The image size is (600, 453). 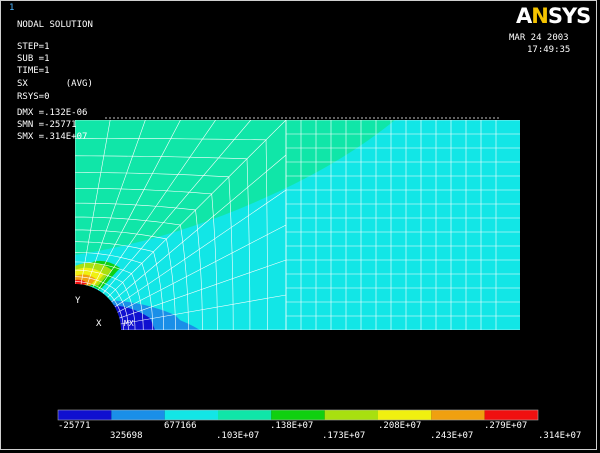 I want to click on info-step: STEP=1, so click(x=33, y=47).